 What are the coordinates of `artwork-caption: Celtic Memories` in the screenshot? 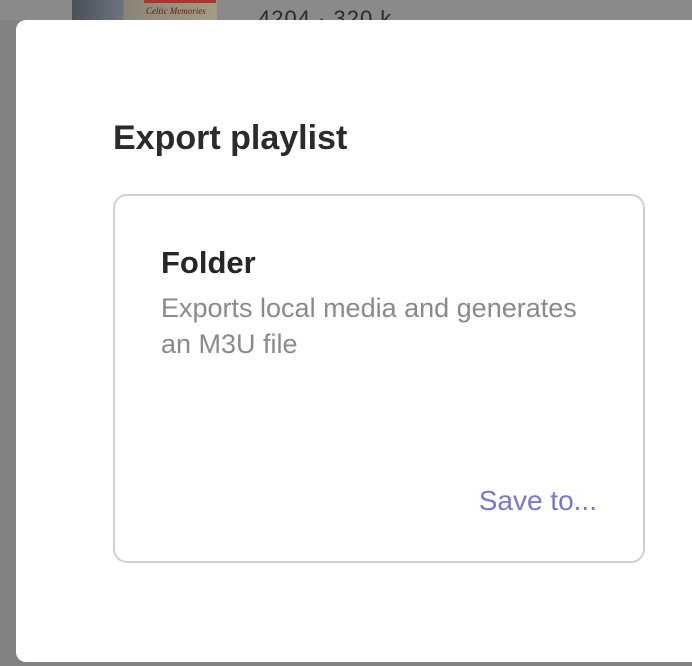 It's located at (176, 11).